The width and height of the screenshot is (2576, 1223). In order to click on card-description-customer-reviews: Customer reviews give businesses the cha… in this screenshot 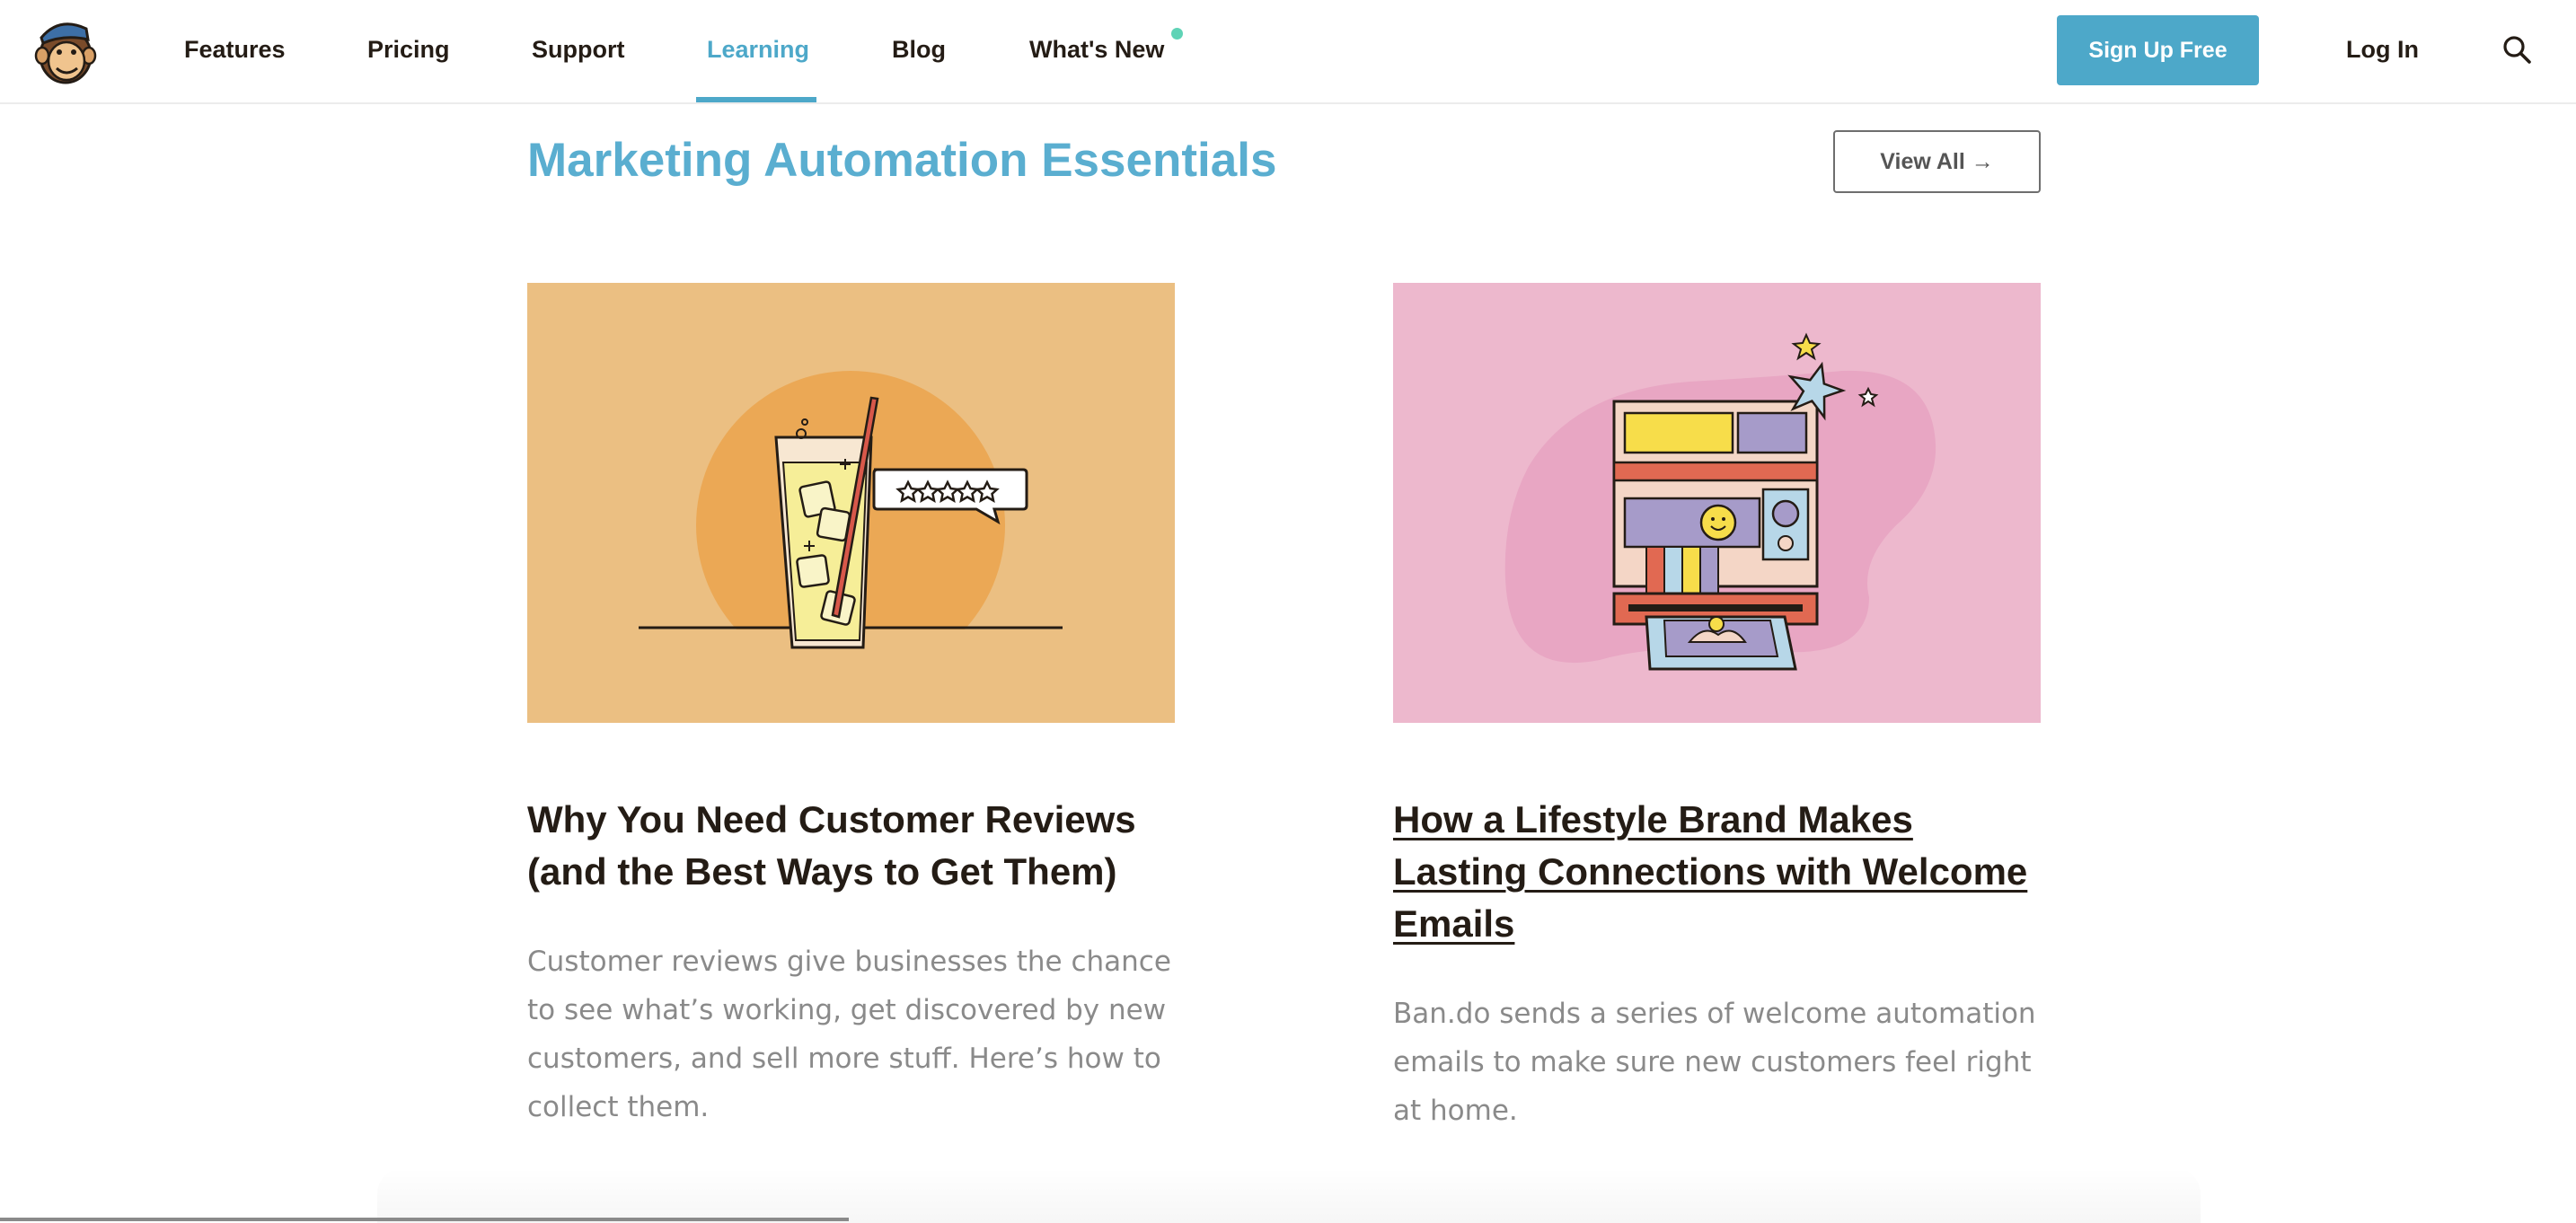, I will do `click(849, 1034)`.